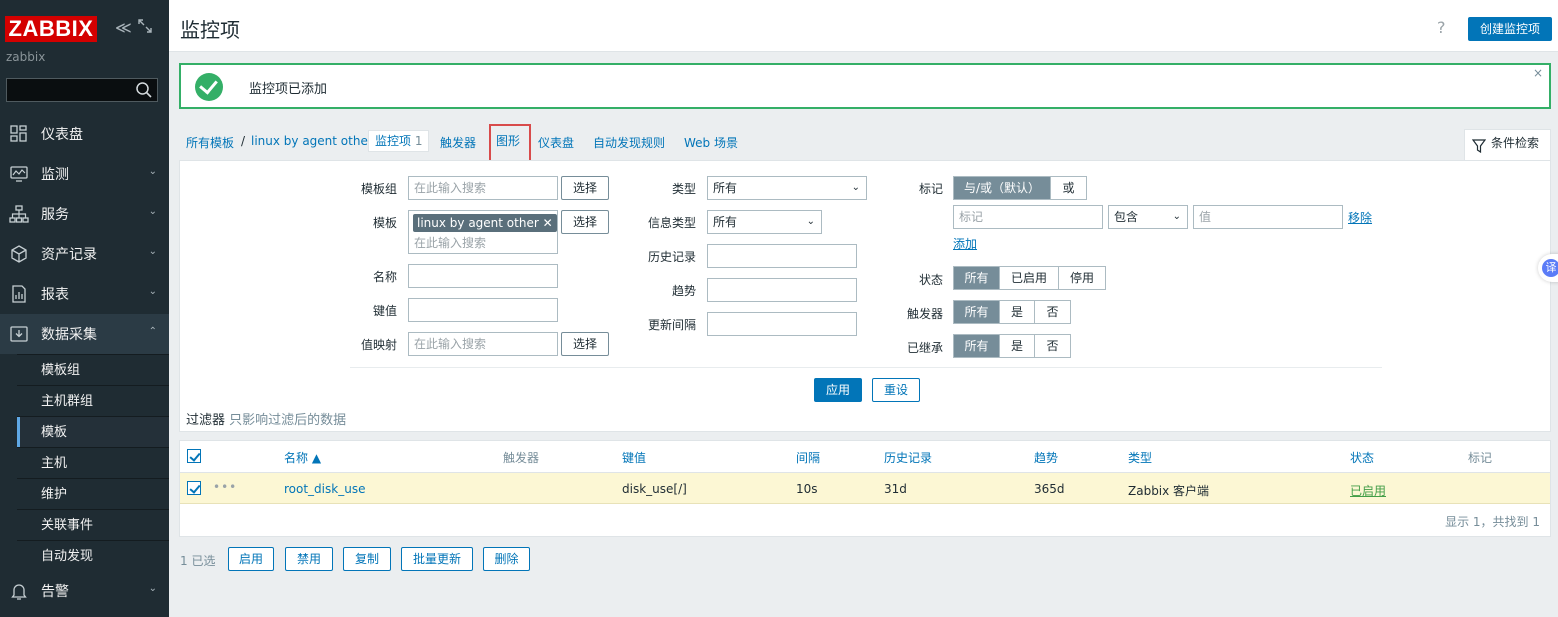 Image resolution: width=1558 pixels, height=617 pixels. I want to click on info-type-select: 所有 ⌄, so click(764, 222).